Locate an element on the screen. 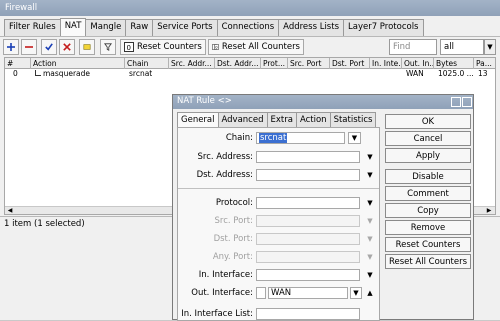 This screenshot has width=500, height=321. tab-mangle: Mangle is located at coordinates (106, 27).